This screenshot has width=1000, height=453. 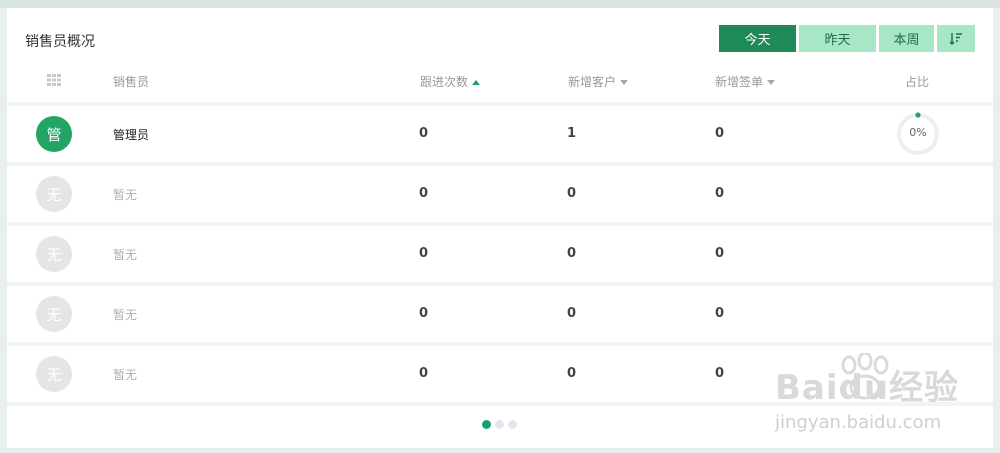 I want to click on this-week-button: 本周, so click(x=906, y=38).